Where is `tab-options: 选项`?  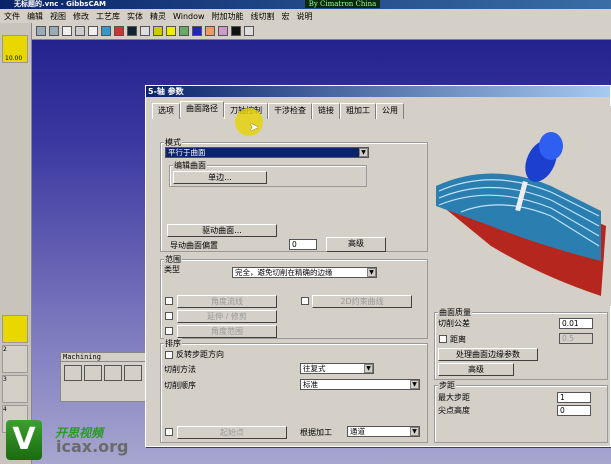
tab-options: 选项 is located at coordinates (166, 111).